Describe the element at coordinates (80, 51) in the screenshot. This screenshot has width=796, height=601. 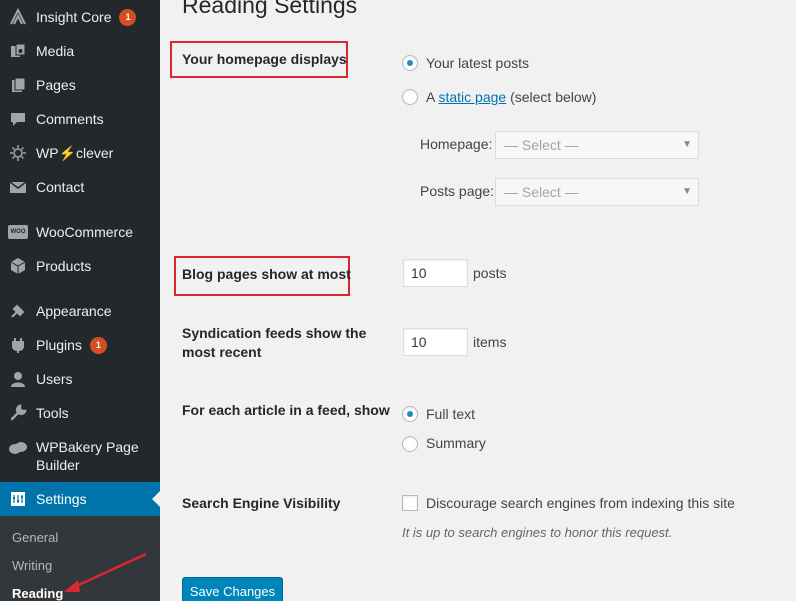
I see `sidebar-item-media: Media` at that location.